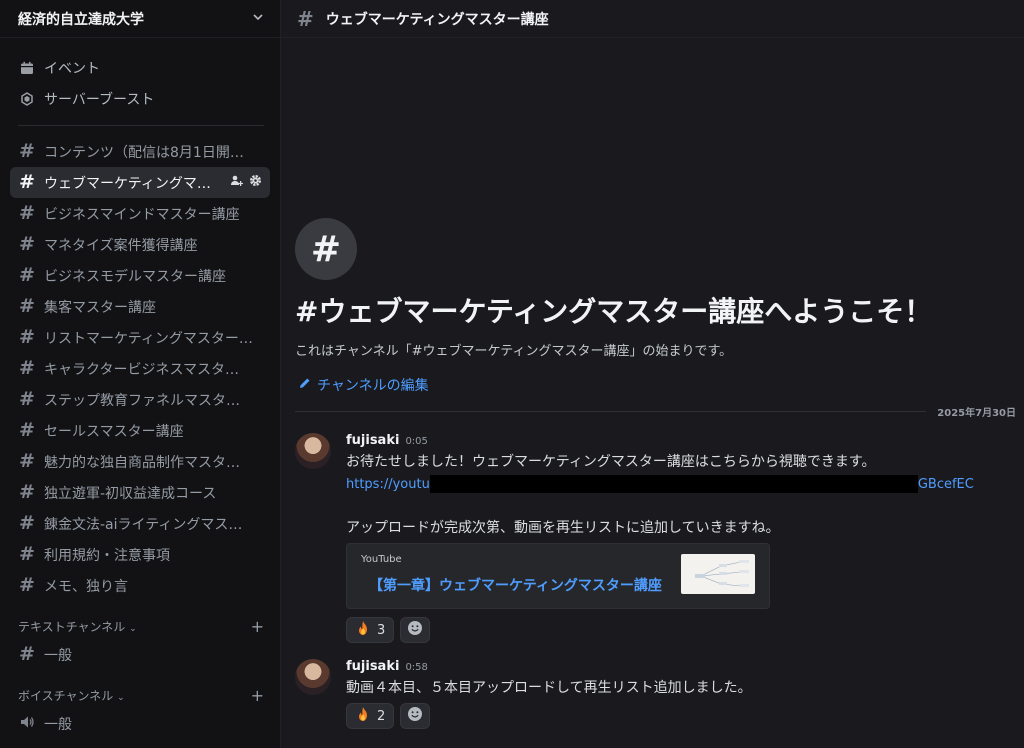 The height and width of the screenshot is (748, 1024). I want to click on reaction-fire: 2, so click(370, 716).